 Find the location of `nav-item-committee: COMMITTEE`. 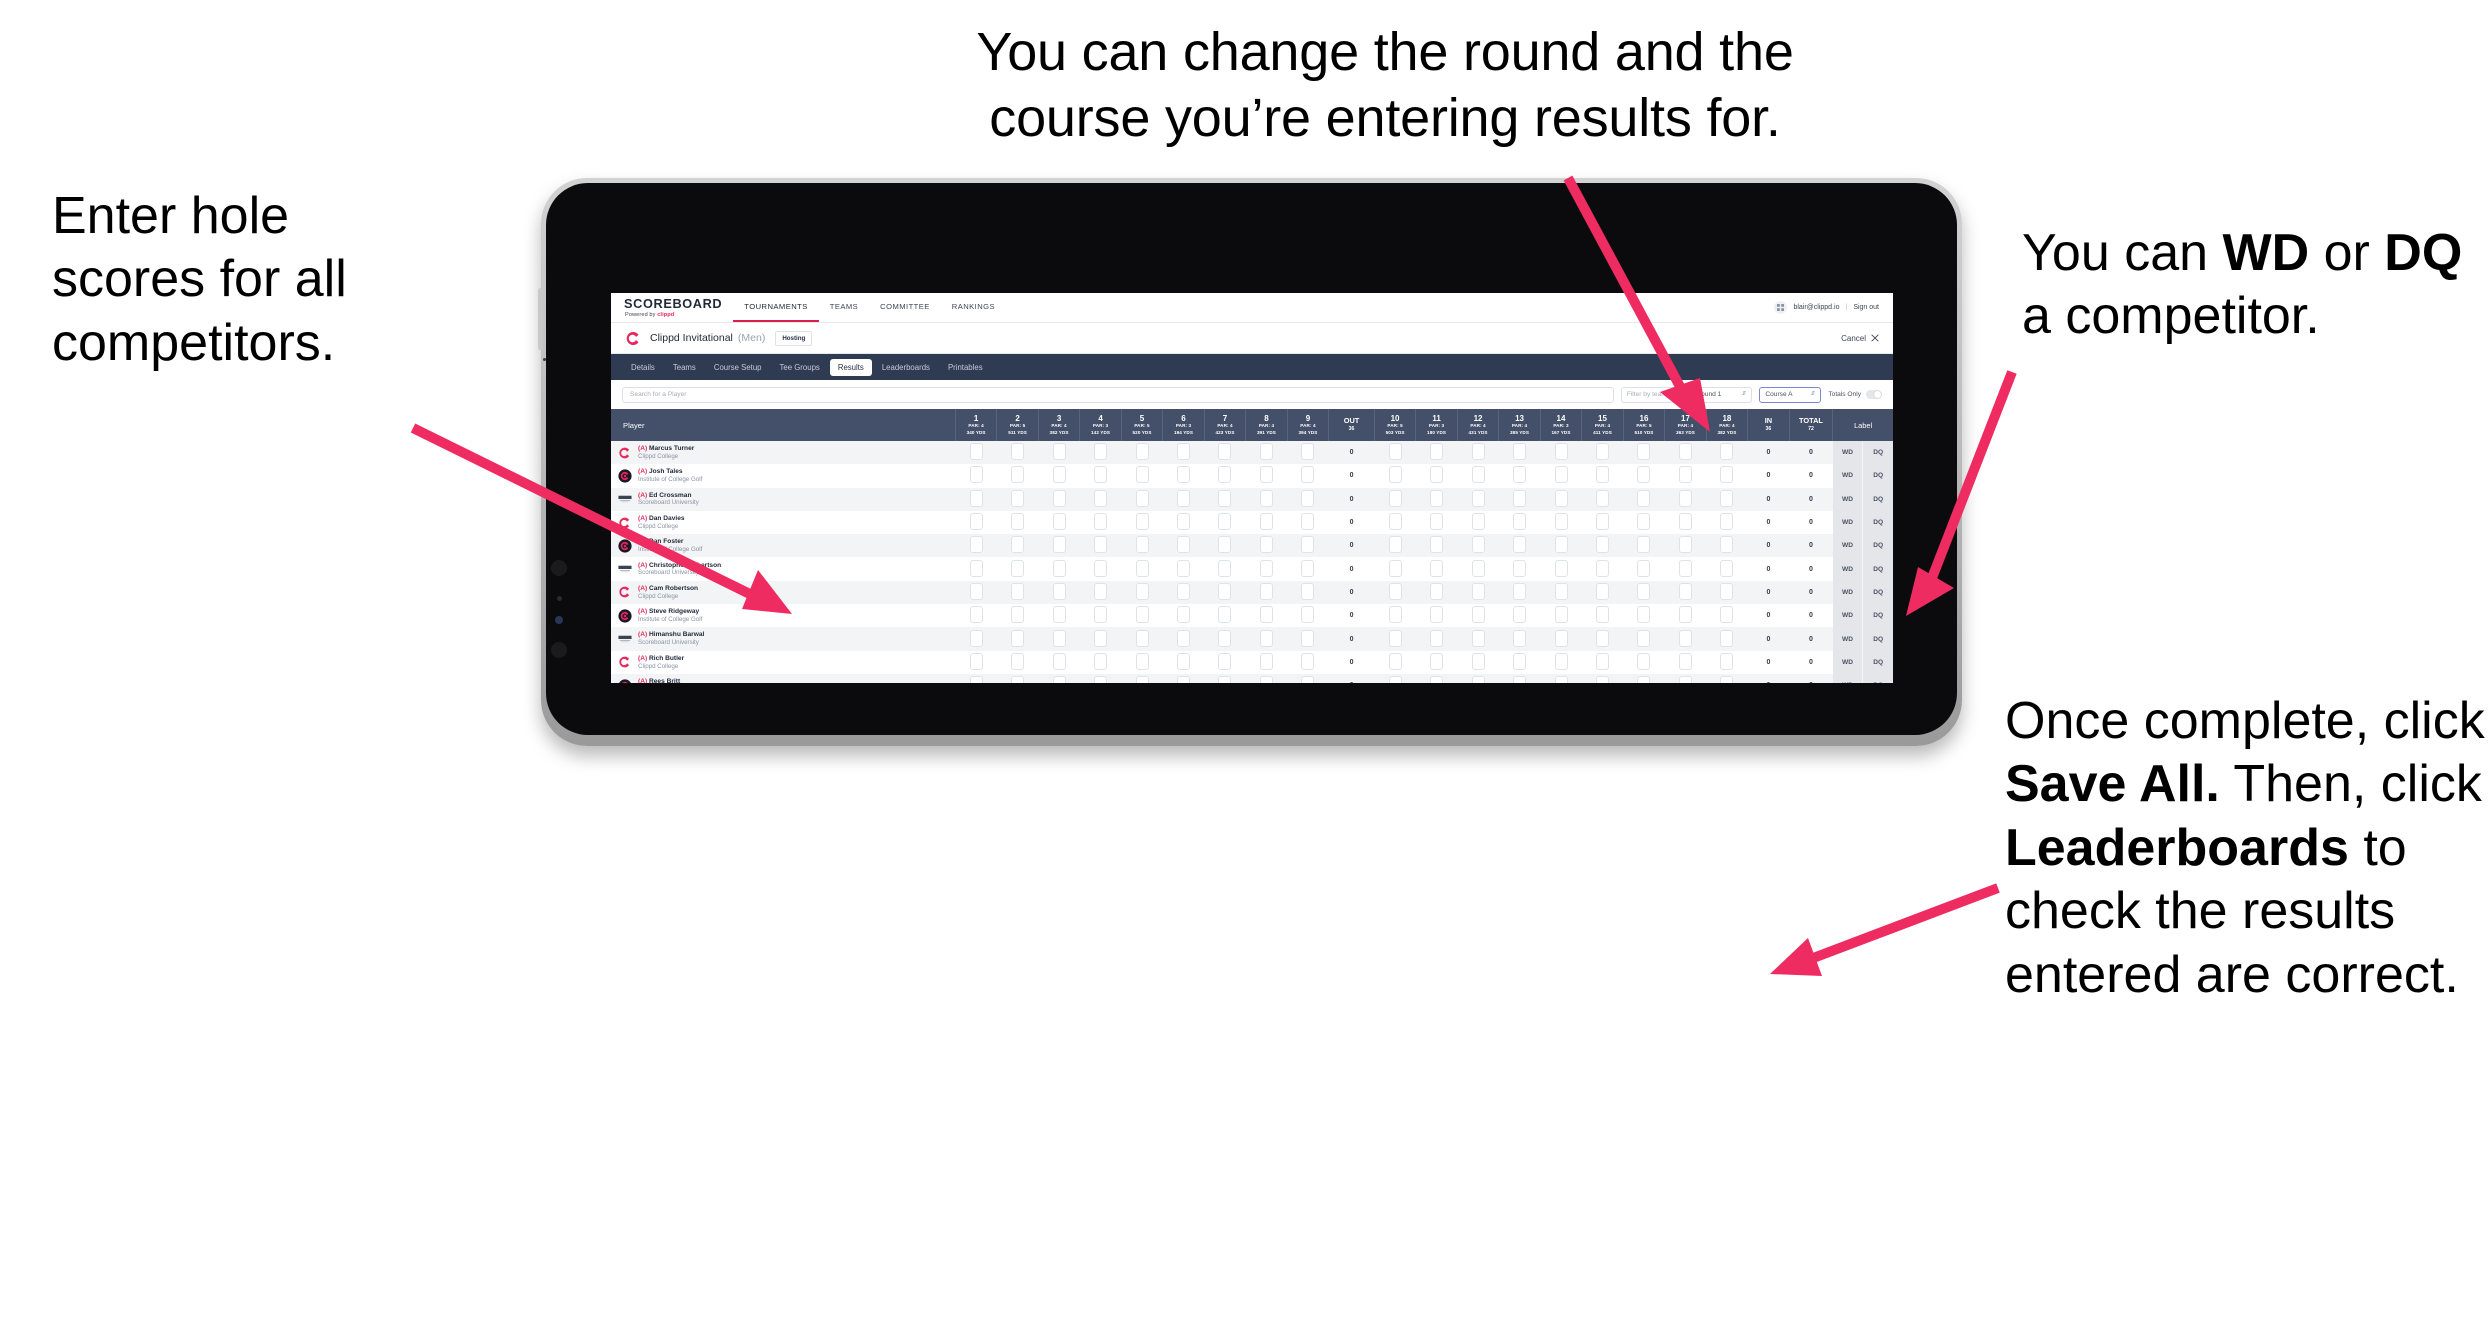

nav-item-committee: COMMITTEE is located at coordinates (905, 307).